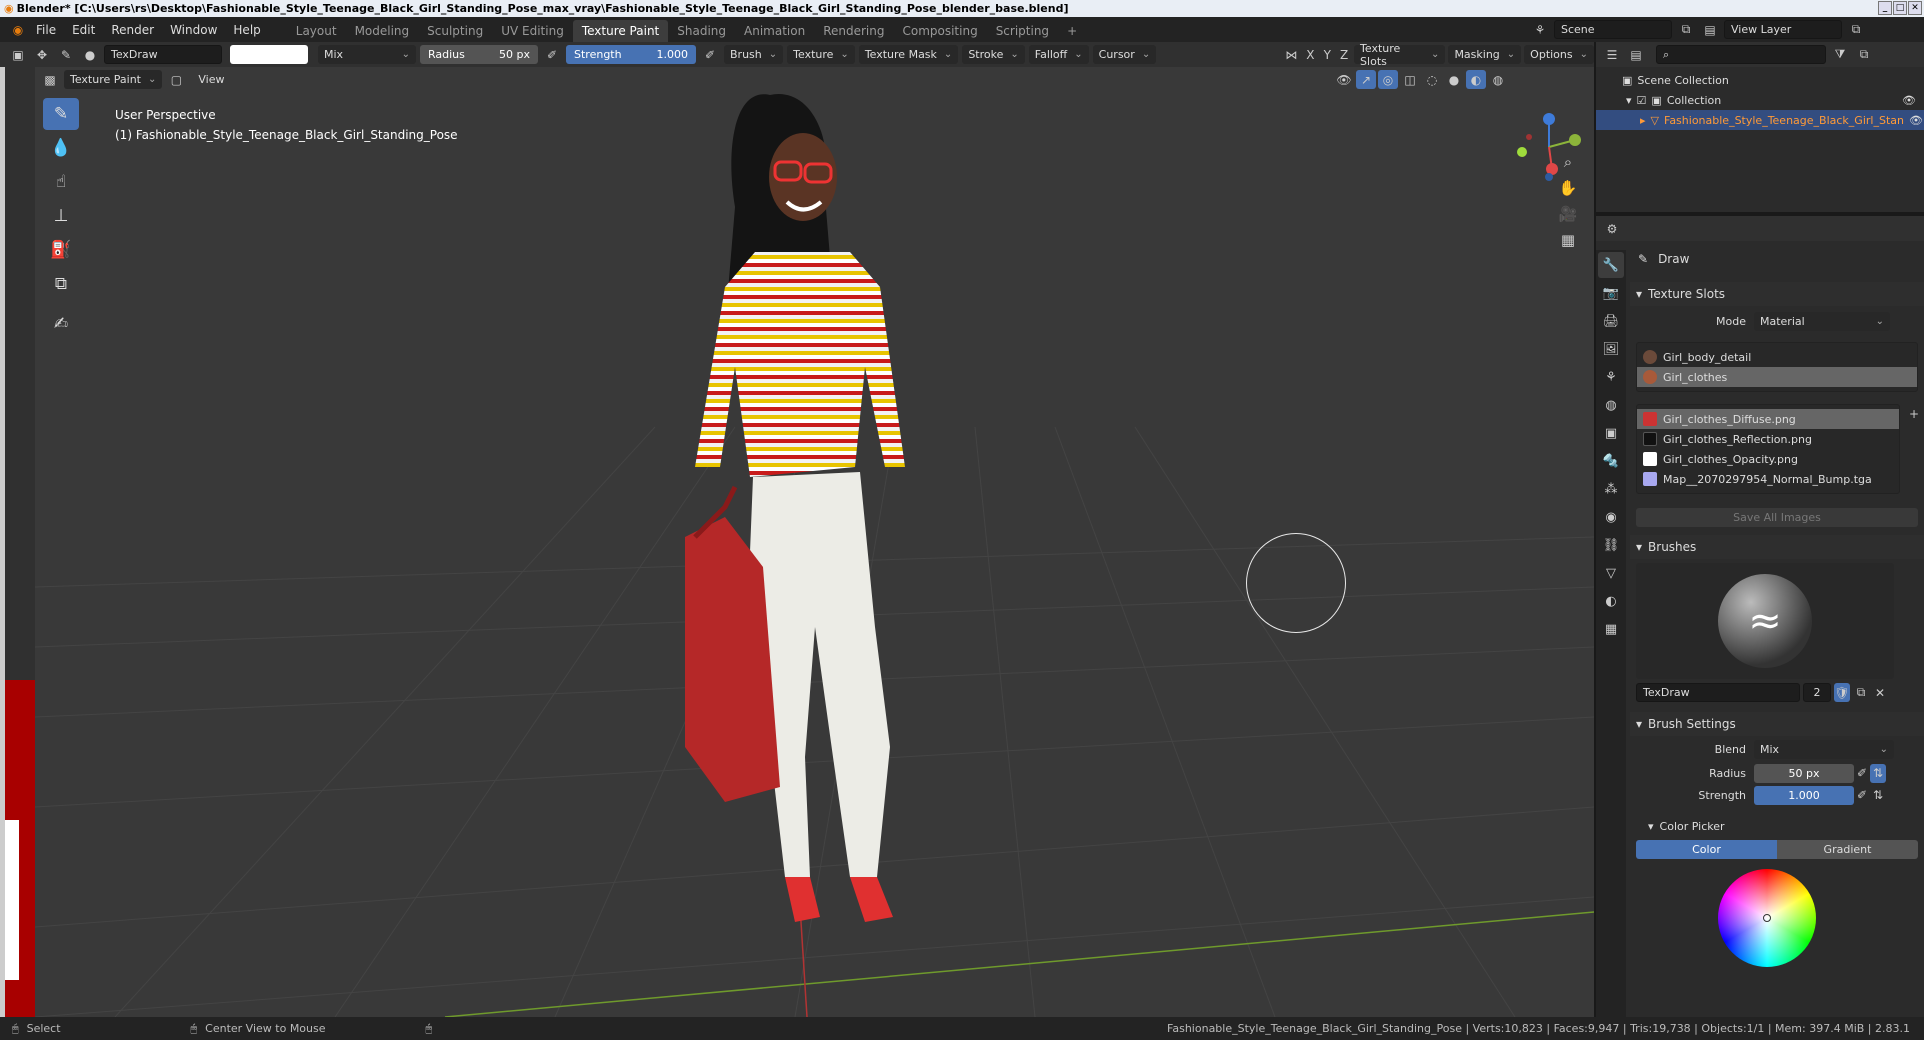 Image resolution: width=1924 pixels, height=1040 pixels. I want to click on collection-row: ▾ ☑ ▣ Collection 👁, so click(1760, 100).